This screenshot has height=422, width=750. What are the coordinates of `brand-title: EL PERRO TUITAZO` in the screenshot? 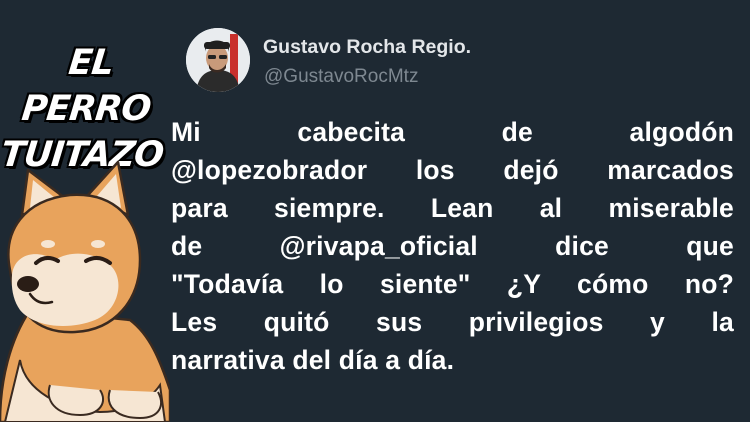 It's located at (86, 109).